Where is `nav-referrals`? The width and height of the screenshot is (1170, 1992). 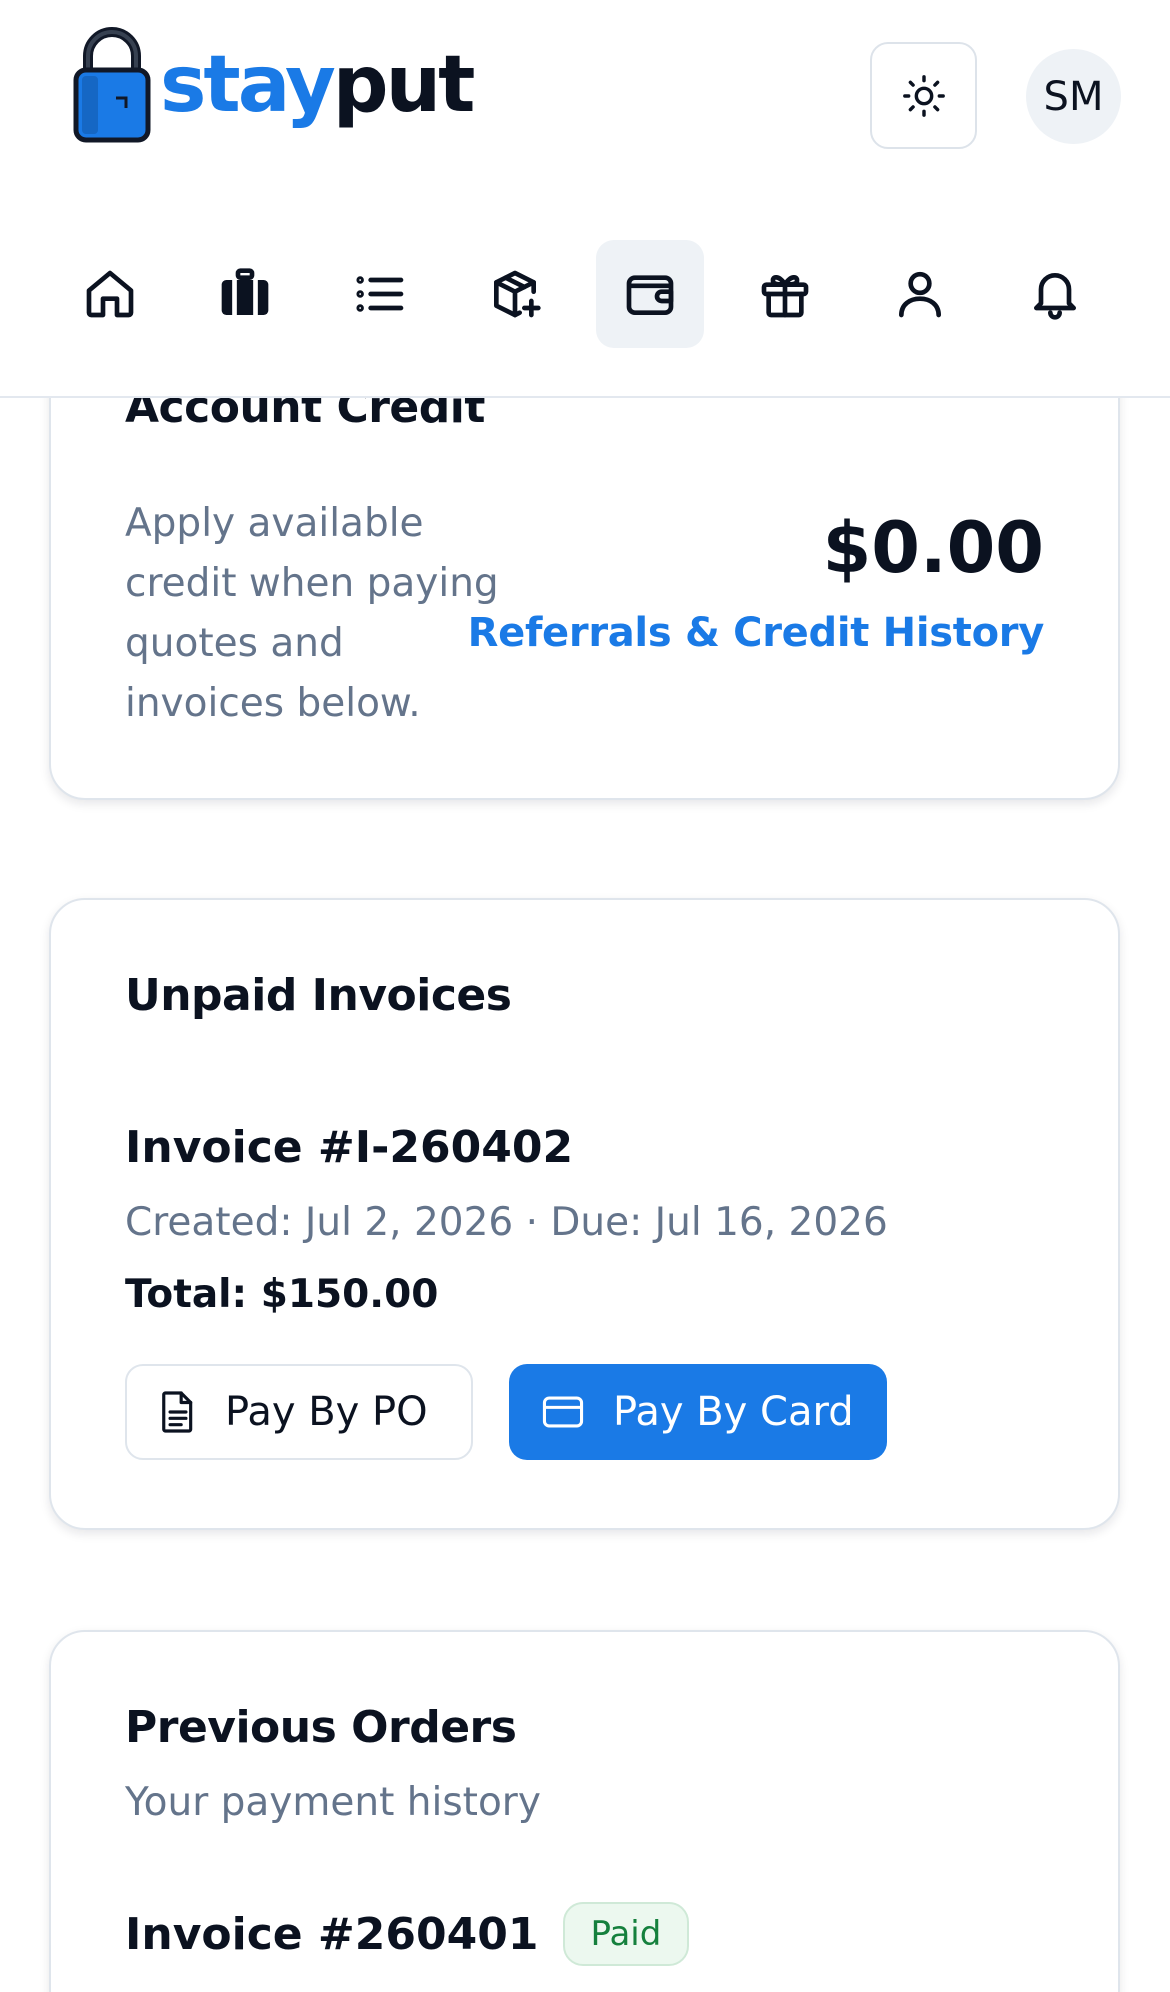
nav-referrals is located at coordinates (785, 294).